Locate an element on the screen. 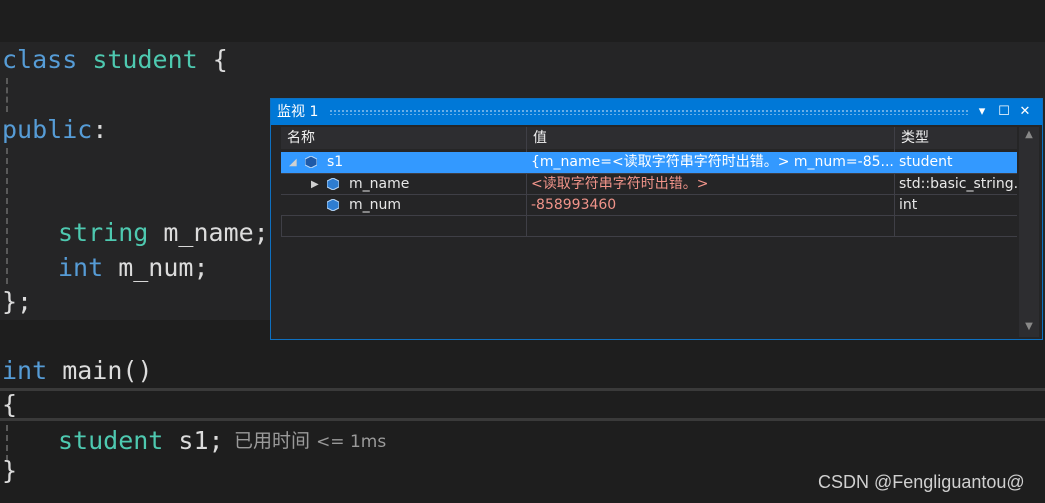 The height and width of the screenshot is (503, 1045). watch-name-cell: m_name is located at coordinates (379, 184).